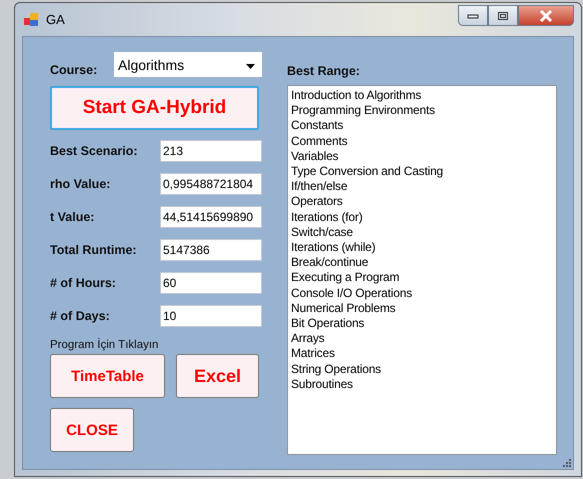 The width and height of the screenshot is (583, 479). I want to click on hint-text: Program İçin Tıklayın, so click(105, 345).